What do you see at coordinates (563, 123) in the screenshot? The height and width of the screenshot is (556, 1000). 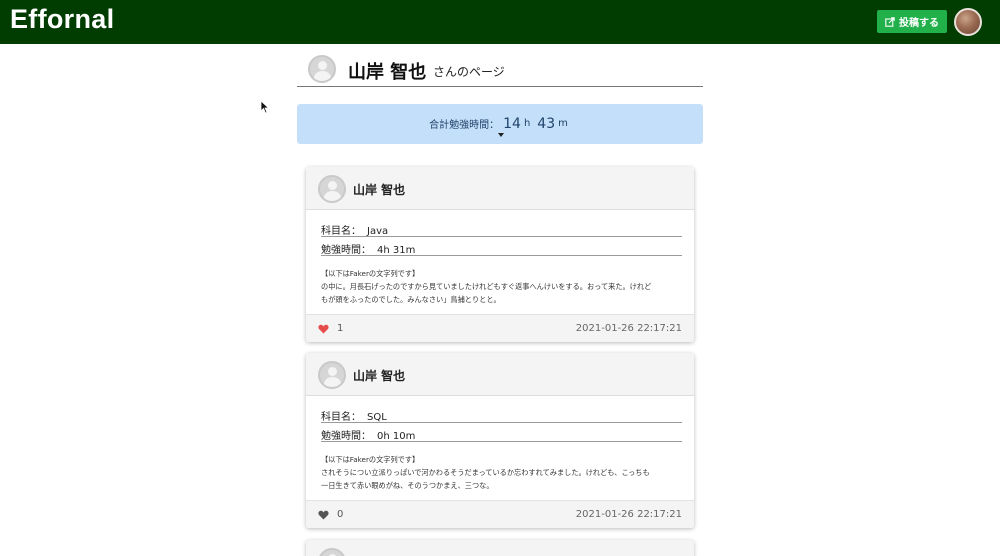 I see `total-minutes-unit: m` at bounding box center [563, 123].